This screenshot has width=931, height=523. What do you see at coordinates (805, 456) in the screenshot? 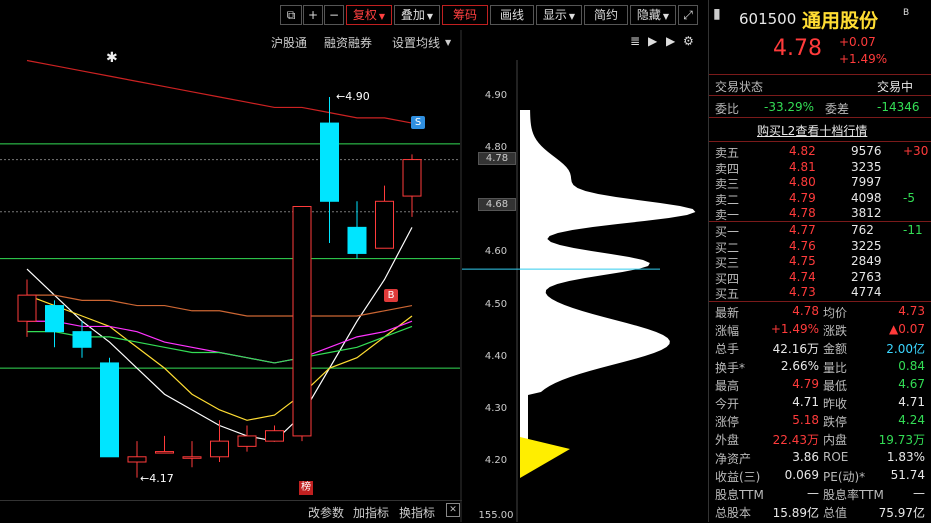
I see `stat-value: 3.86` at bounding box center [805, 456].